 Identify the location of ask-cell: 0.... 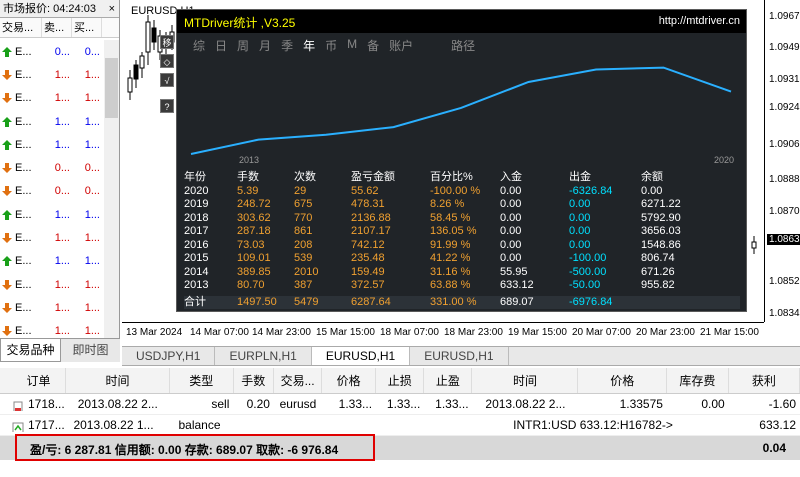
(92, 51).